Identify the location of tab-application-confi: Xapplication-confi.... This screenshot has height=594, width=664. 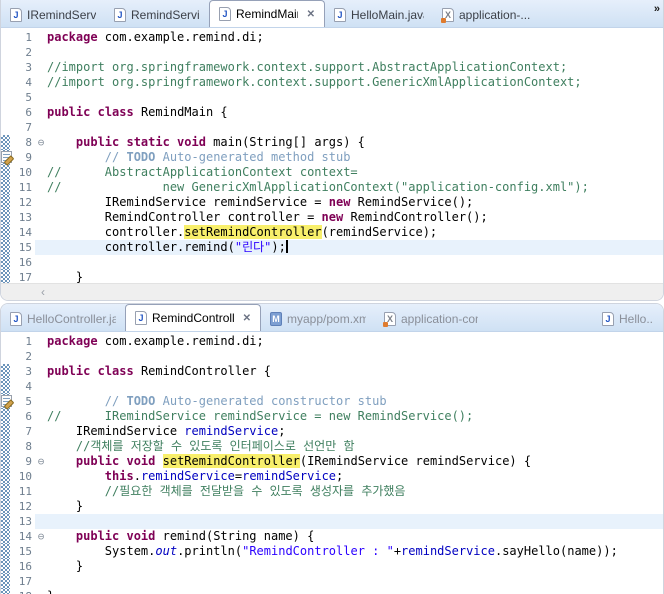
(431, 319).